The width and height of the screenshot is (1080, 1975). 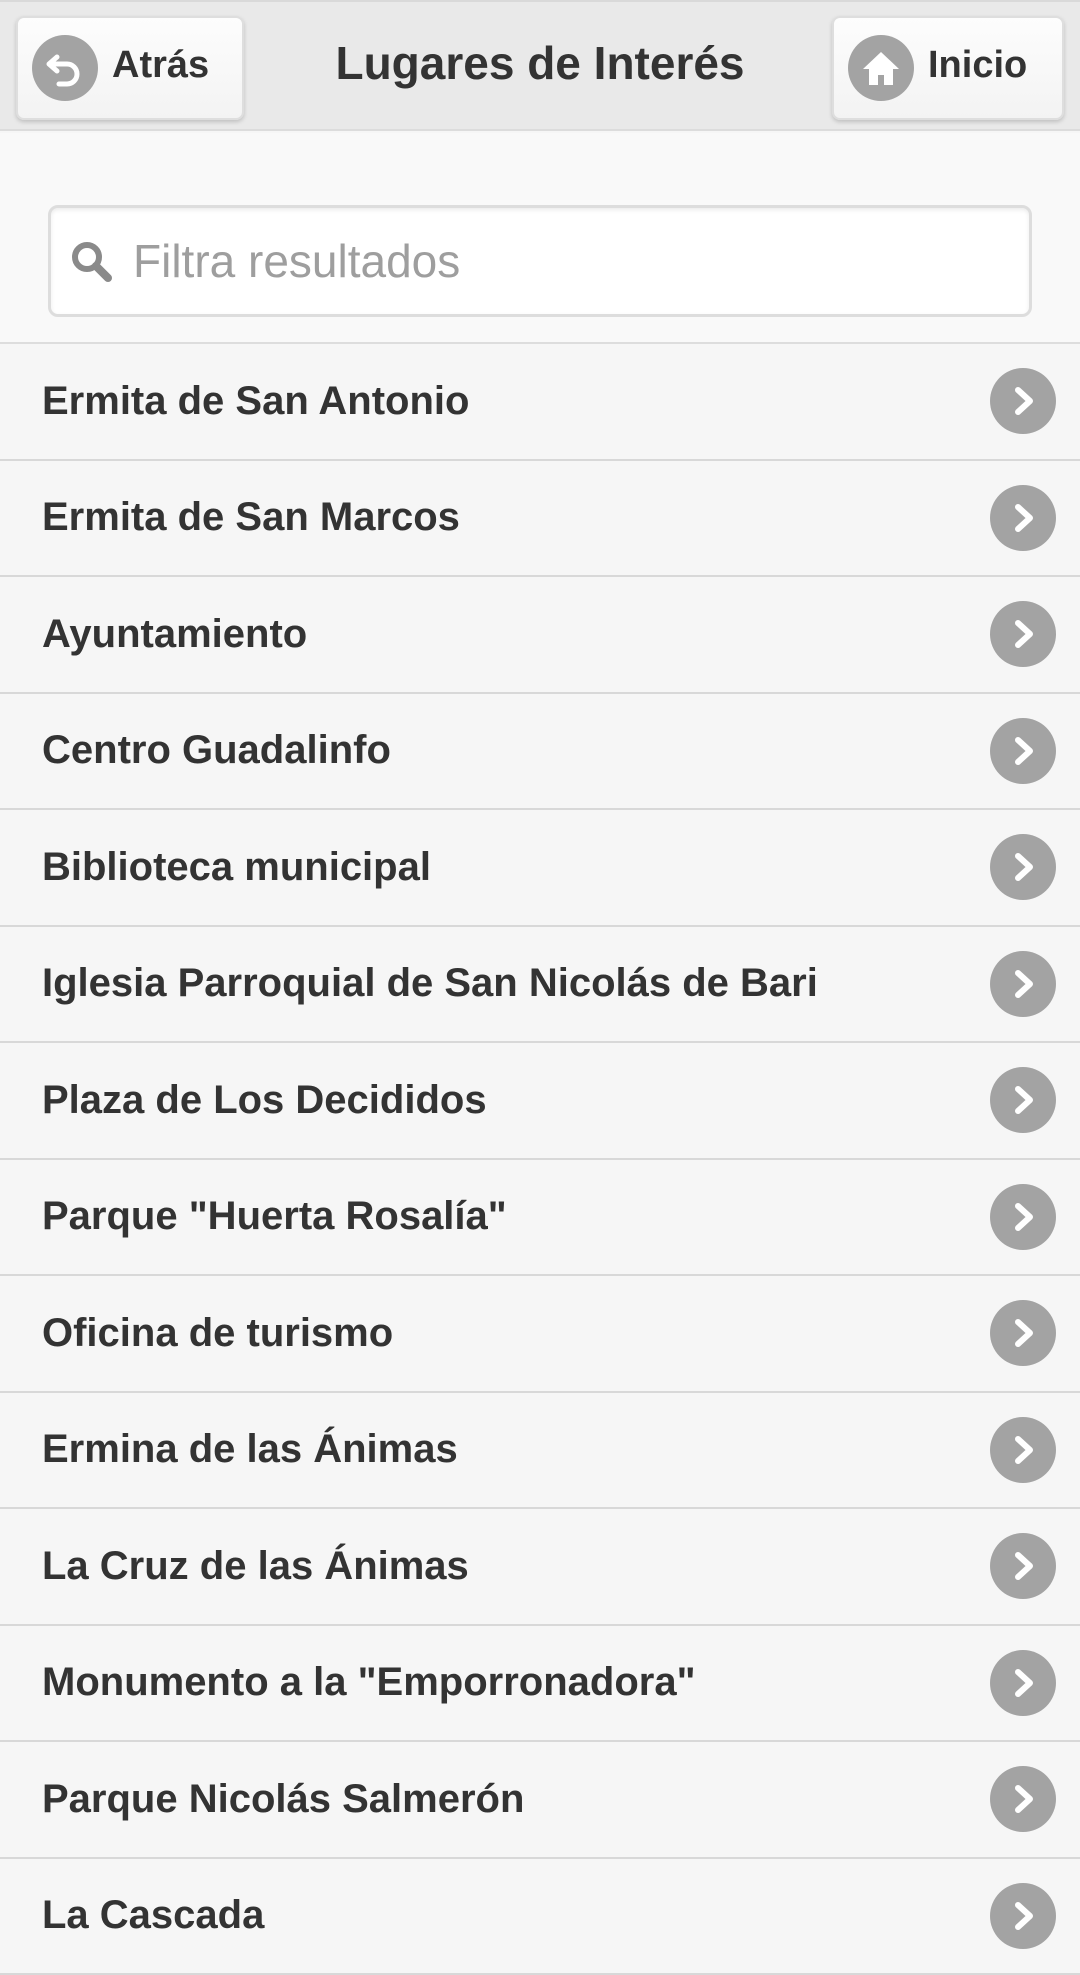 What do you see at coordinates (251, 517) in the screenshot?
I see `list-item-label: Ermita de San Marcos` at bounding box center [251, 517].